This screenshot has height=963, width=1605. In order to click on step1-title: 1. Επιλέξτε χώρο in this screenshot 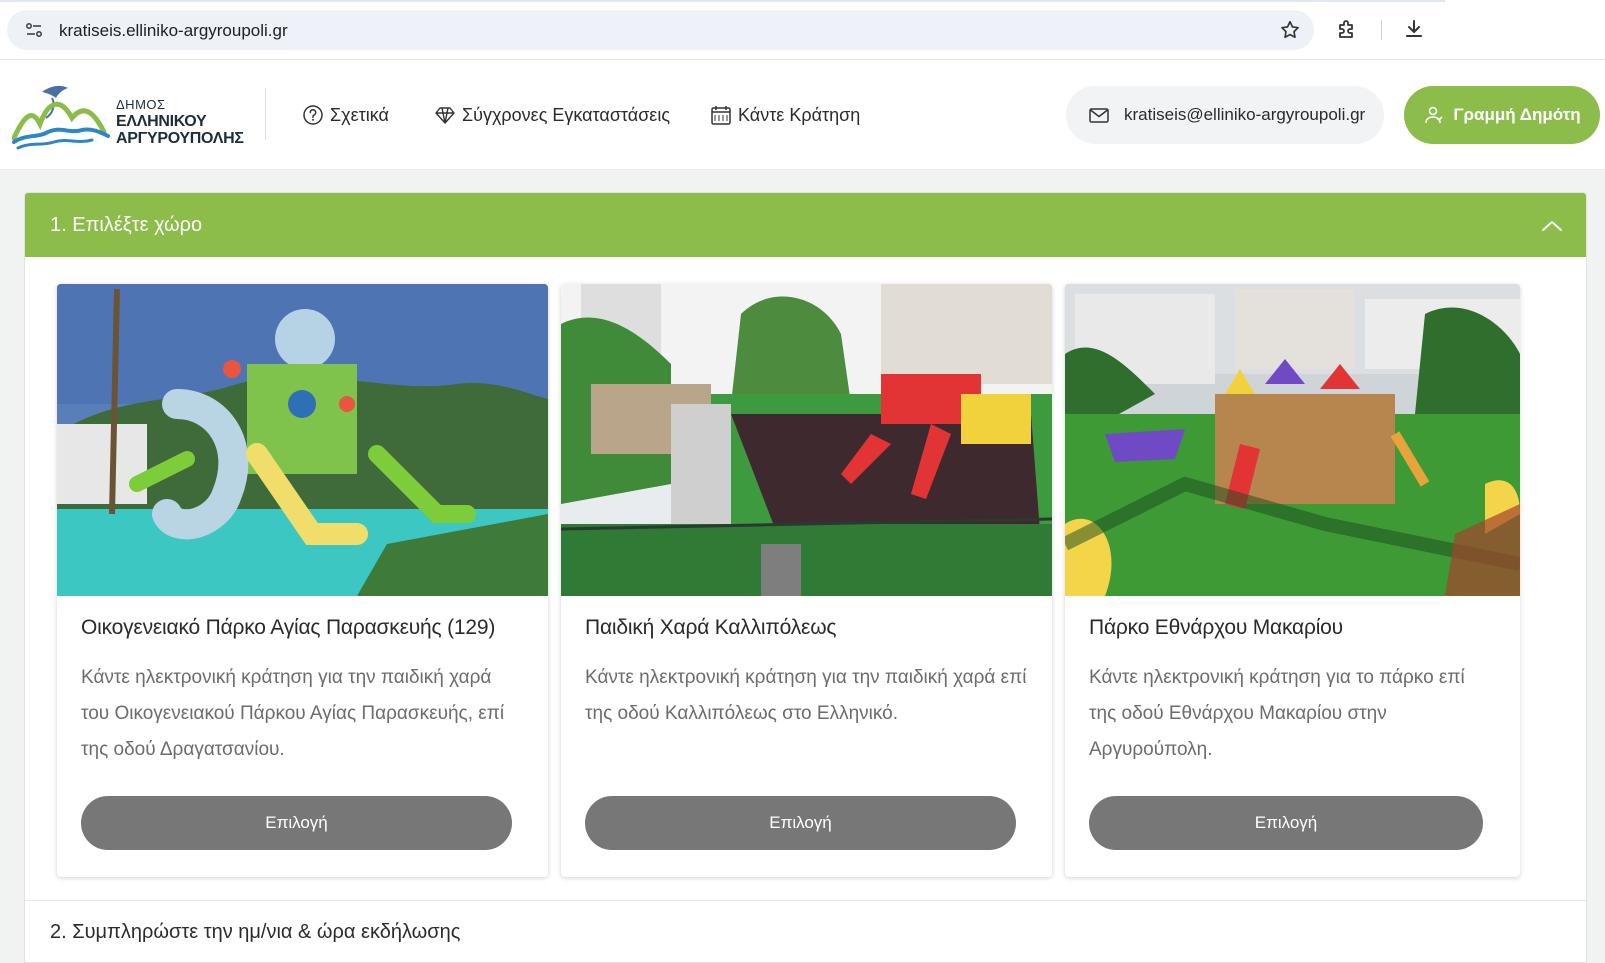, I will do `click(126, 224)`.